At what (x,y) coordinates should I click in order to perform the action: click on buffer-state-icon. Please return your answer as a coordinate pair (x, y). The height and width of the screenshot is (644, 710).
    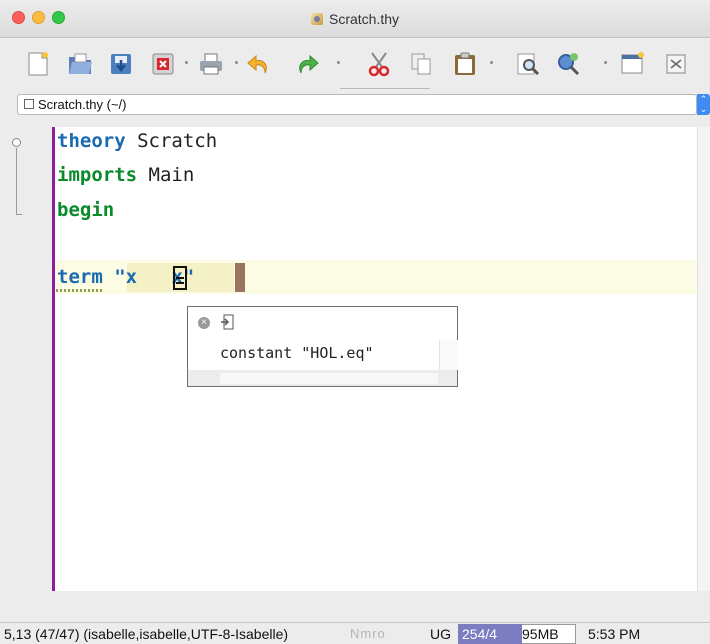
    Looking at the image, I should click on (29, 104).